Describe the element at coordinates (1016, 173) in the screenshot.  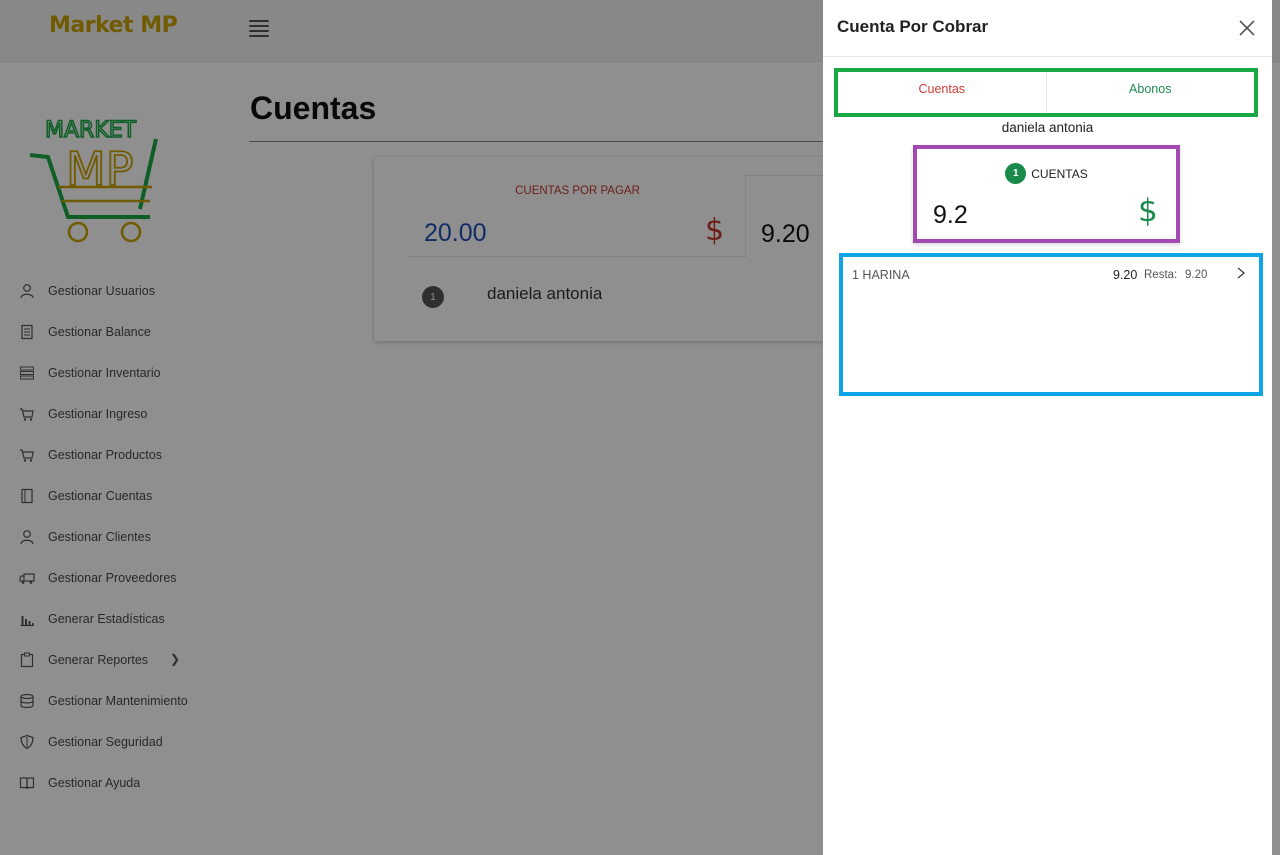
I see `accounts-count-badge: 1` at that location.